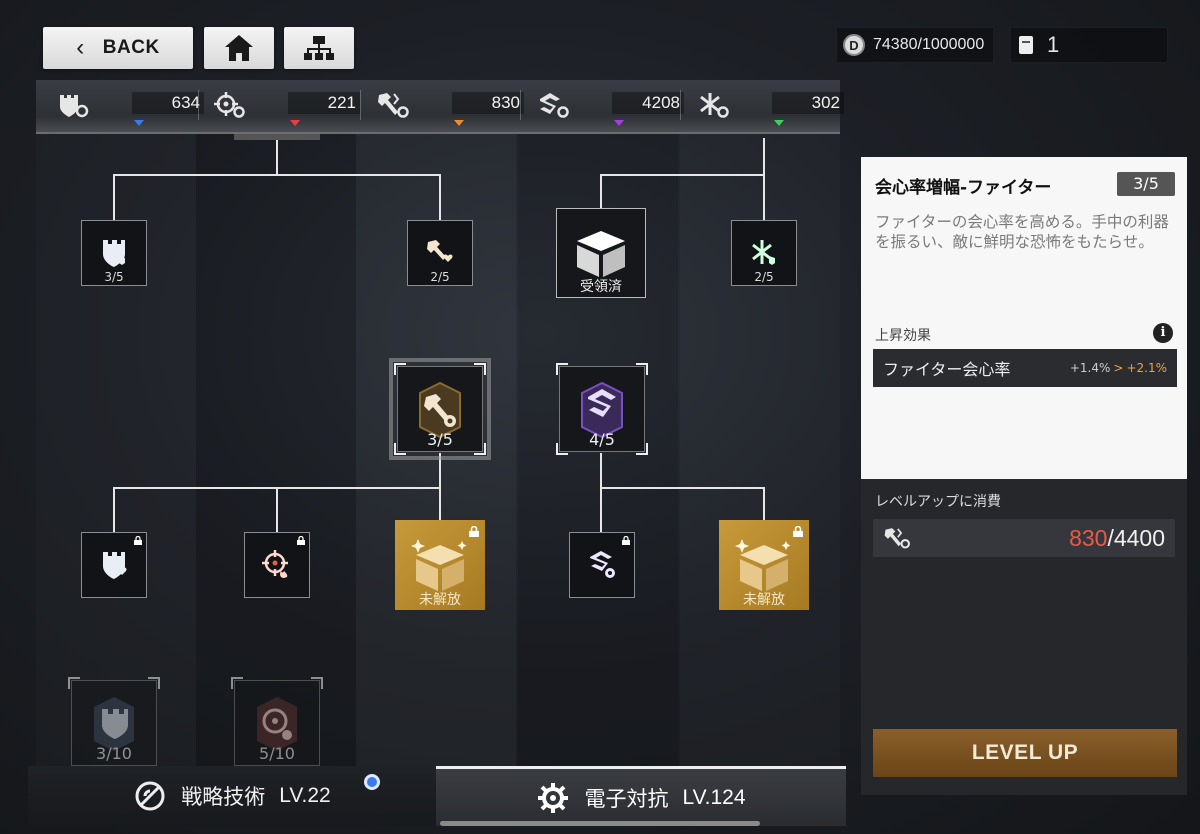 This screenshot has width=1200, height=834. What do you see at coordinates (1136, 537) in the screenshot?
I see `cost-need: /4400` at bounding box center [1136, 537].